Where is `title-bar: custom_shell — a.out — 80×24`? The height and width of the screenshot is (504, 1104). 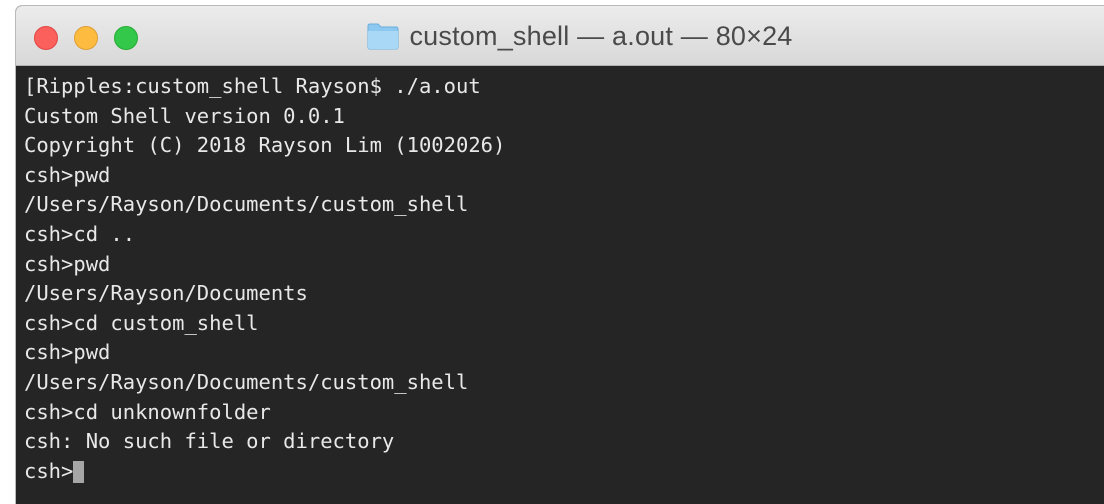
title-bar: custom_shell — a.out — 80×24 is located at coordinates (560, 36).